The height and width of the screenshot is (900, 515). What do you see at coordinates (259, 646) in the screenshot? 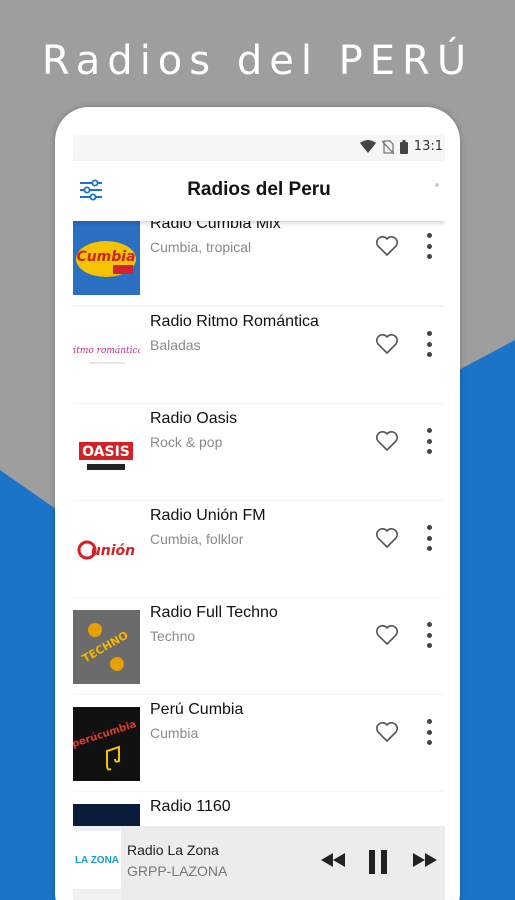
I see `list-item: TECHNO Radio Full Techno Techno` at bounding box center [259, 646].